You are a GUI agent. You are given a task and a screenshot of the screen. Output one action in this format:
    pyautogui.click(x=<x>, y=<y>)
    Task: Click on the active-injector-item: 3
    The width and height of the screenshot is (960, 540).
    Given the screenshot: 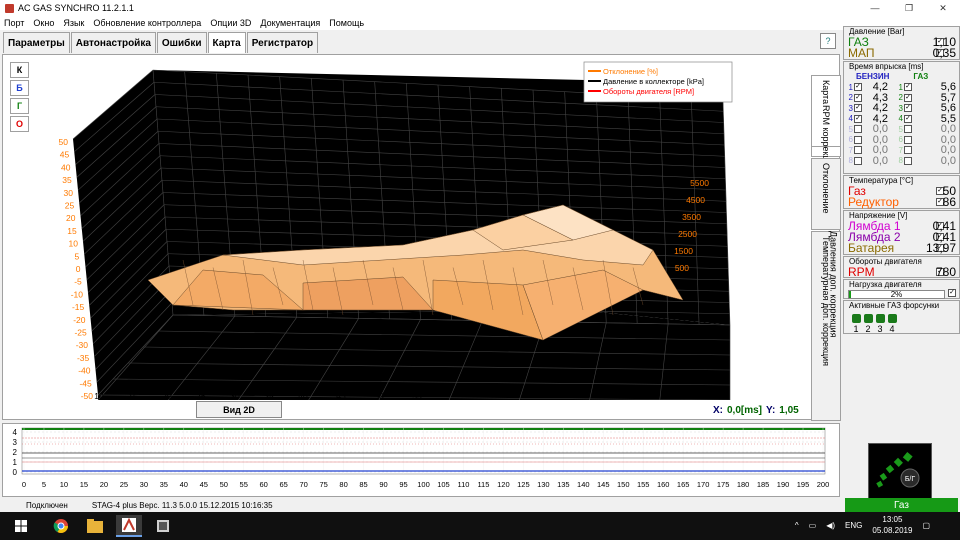 What is the action you would take?
    pyautogui.click(x=880, y=324)
    